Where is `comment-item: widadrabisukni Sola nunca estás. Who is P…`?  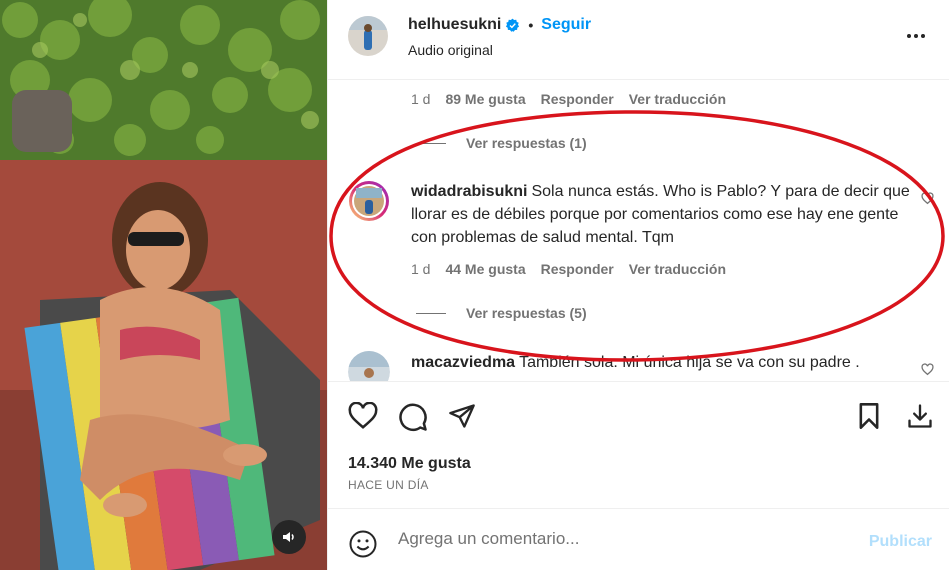 comment-item: widadrabisukni Sola nunca estás. Who is P… is located at coordinates (643, 240).